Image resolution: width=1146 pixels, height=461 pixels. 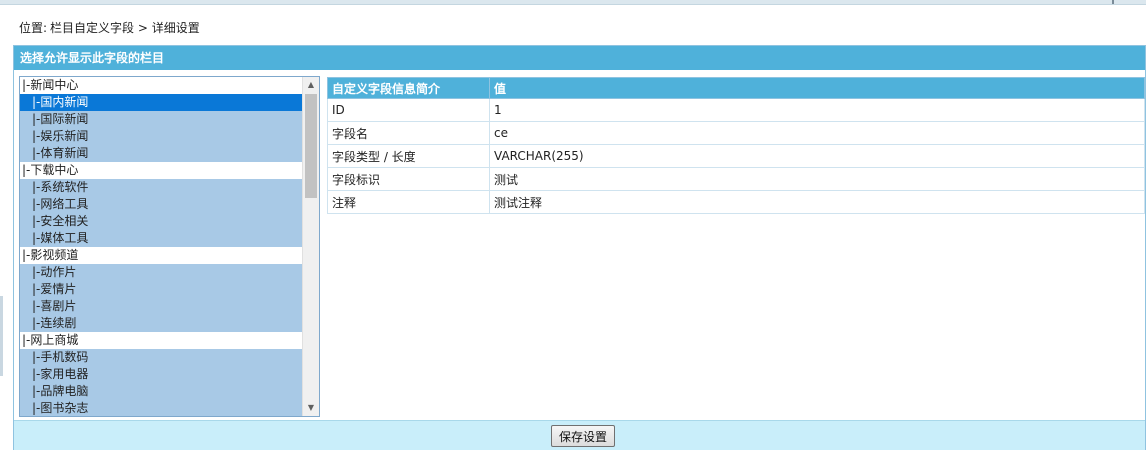 I want to click on row-value-field-label: 测试, so click(x=817, y=179).